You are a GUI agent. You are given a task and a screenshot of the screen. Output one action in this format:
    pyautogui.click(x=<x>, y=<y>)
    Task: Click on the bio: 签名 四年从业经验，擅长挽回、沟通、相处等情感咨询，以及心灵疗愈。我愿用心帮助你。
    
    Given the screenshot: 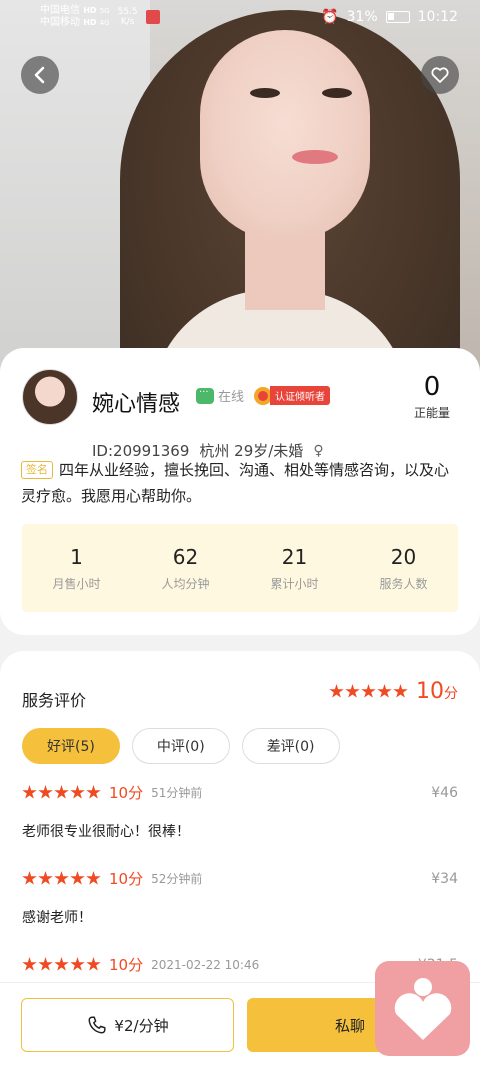 What is the action you would take?
    pyautogui.click(x=241, y=483)
    